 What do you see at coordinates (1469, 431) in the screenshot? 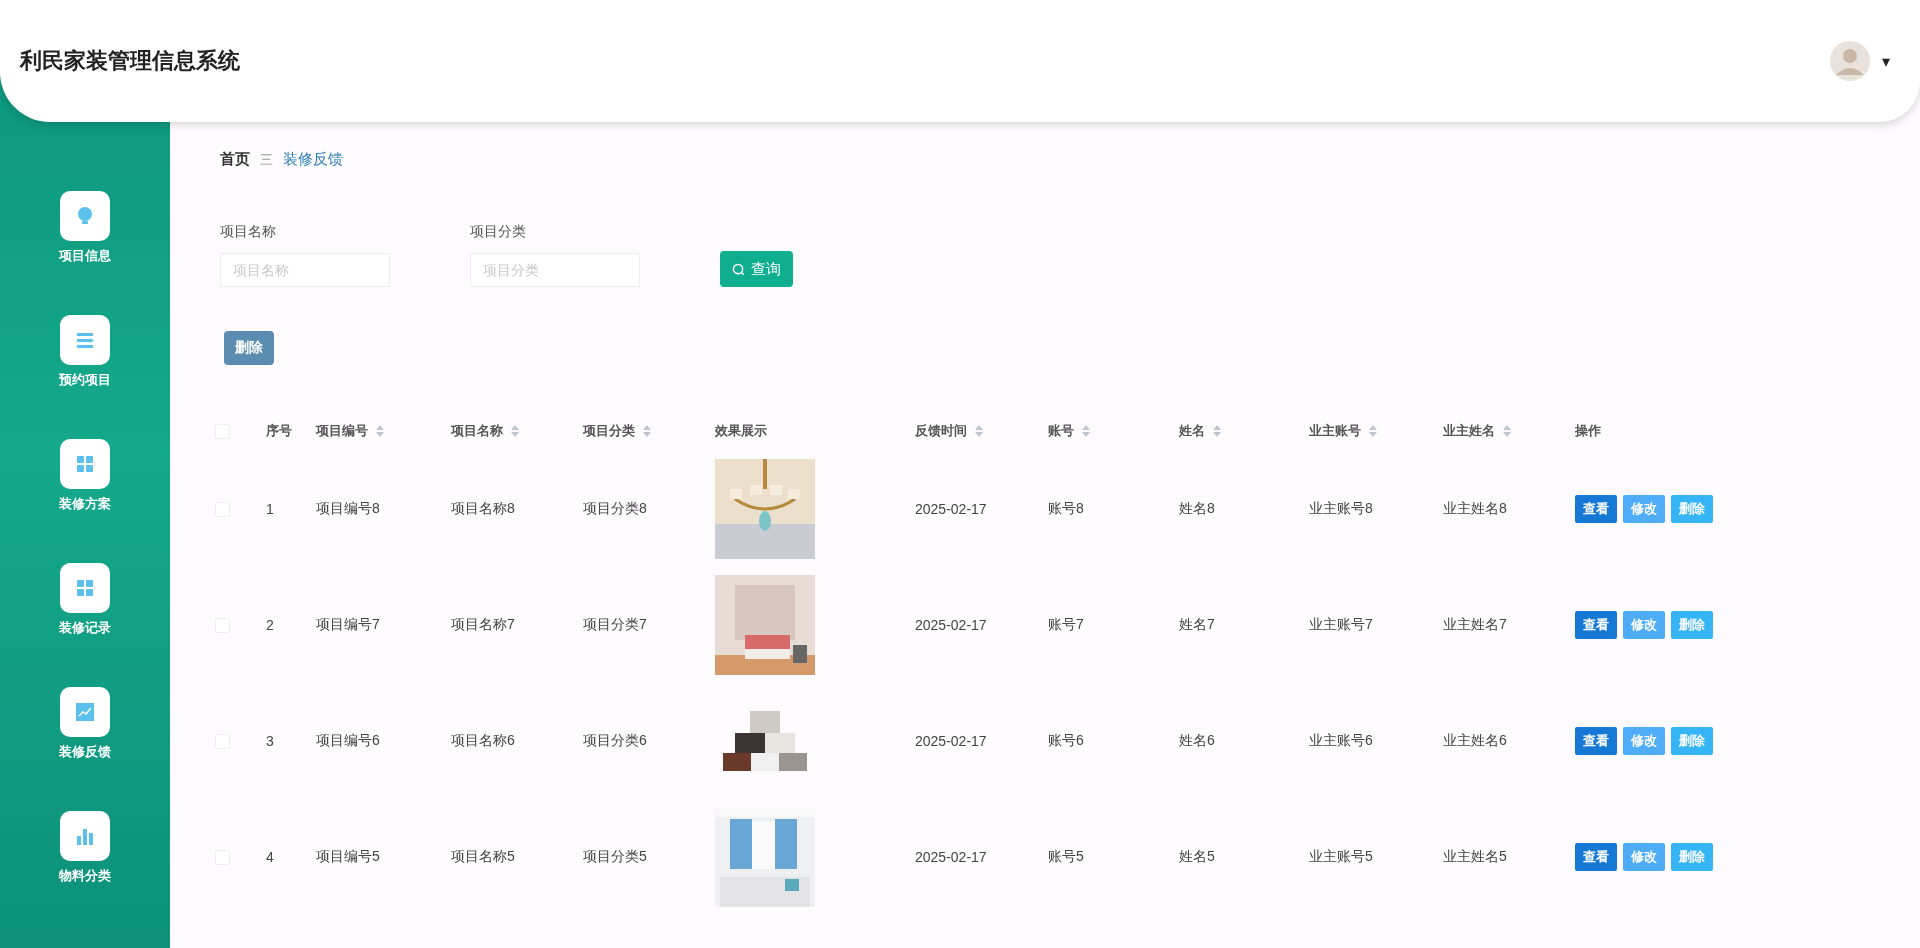
I see `column-header: 业主姓名` at bounding box center [1469, 431].